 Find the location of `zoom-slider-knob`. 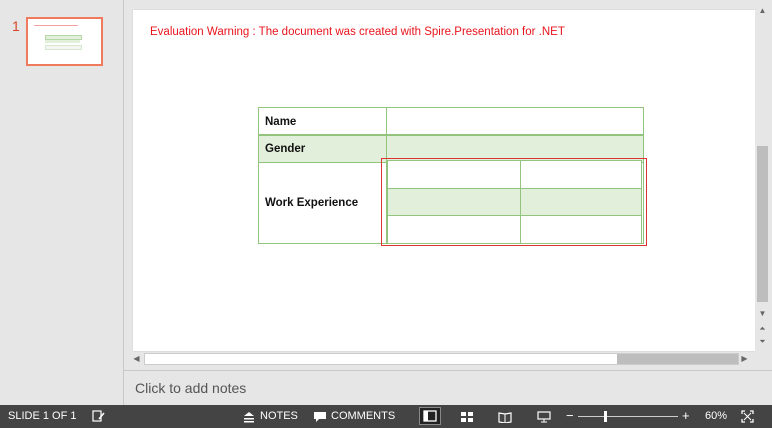

zoom-slider-knob is located at coordinates (605, 416).